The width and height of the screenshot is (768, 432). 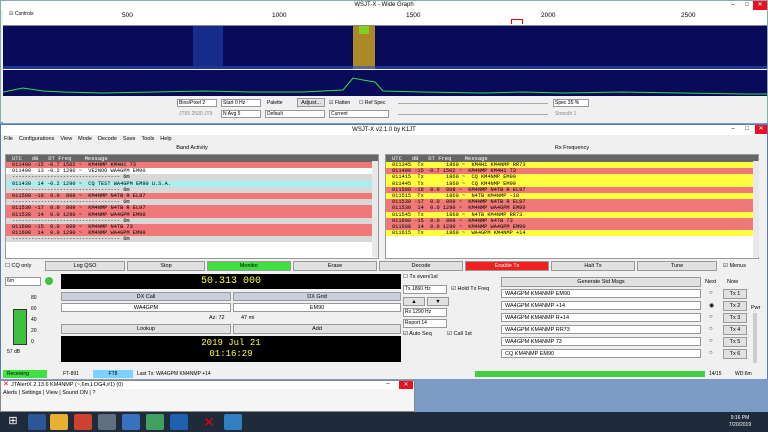 I want to click on rx-freq-spinbox: Rx 1290 Hz, so click(x=425, y=312).